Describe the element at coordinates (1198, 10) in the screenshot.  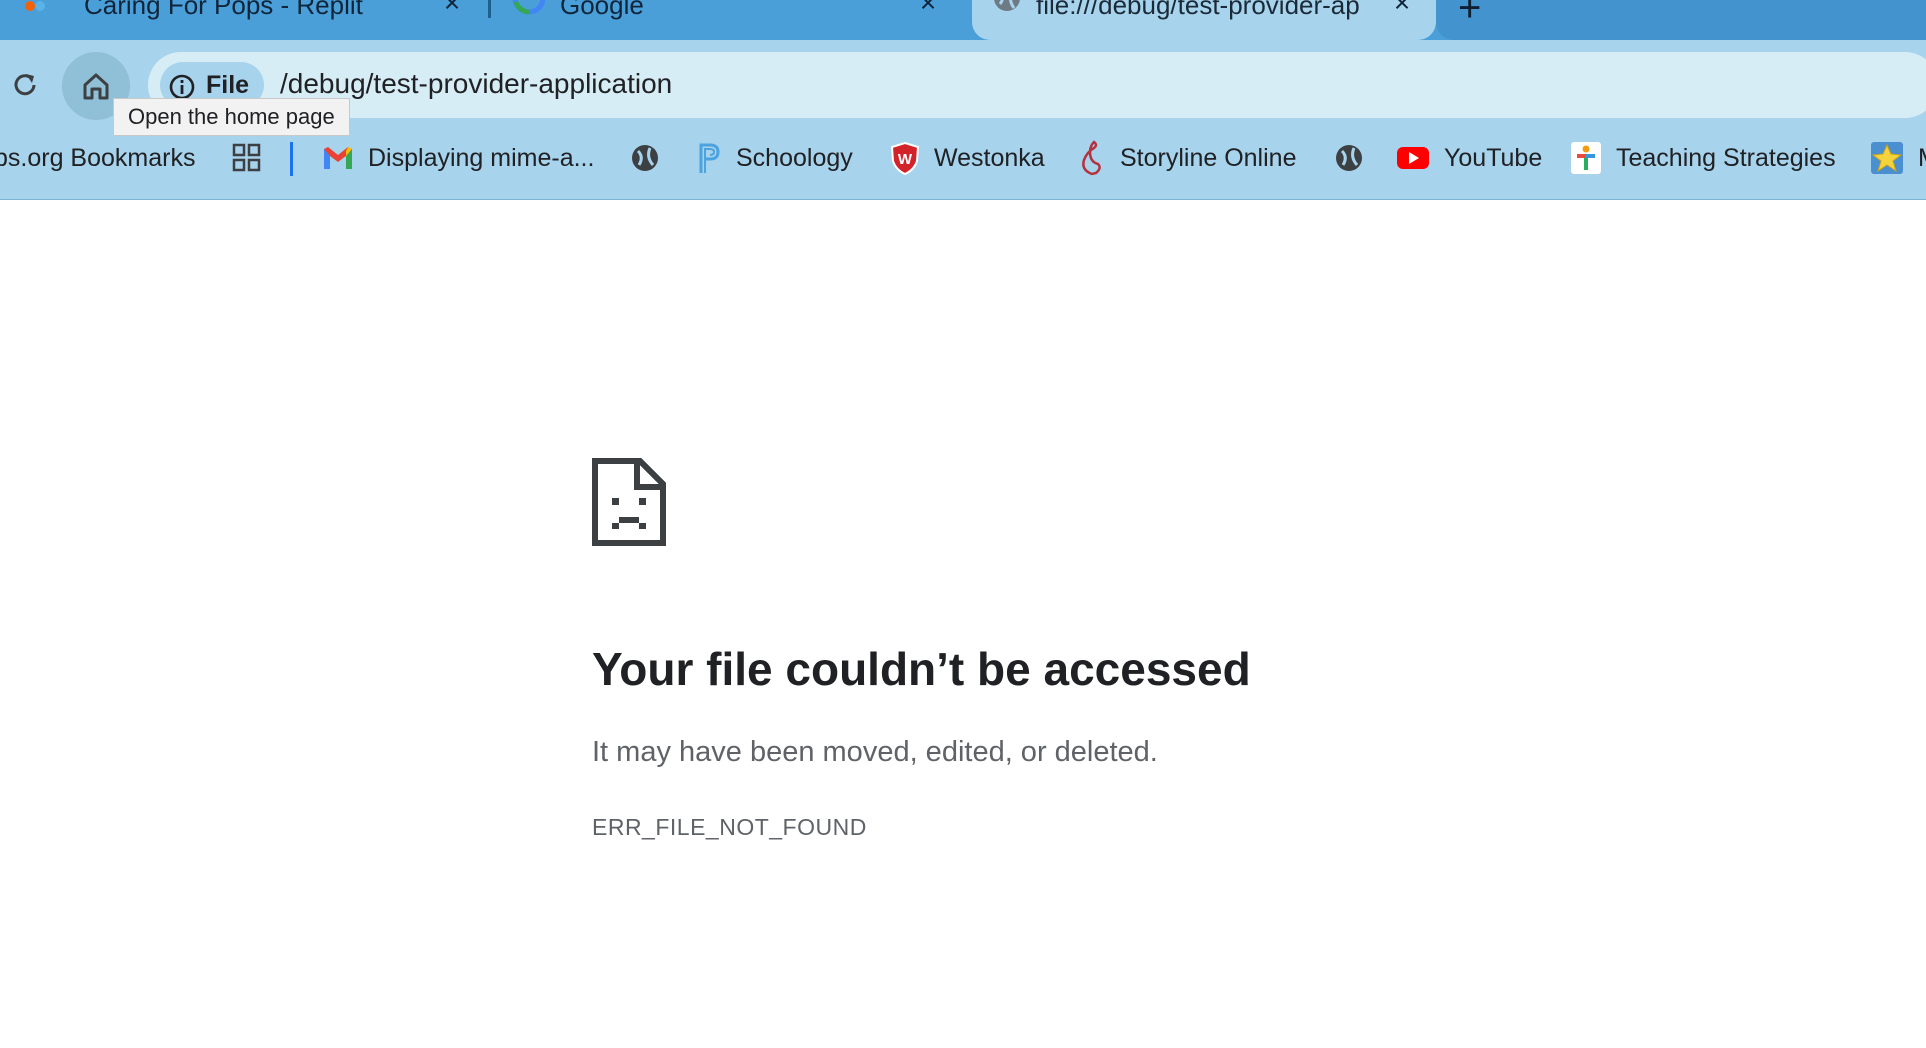
I see `tab-title: file:///debug/test-provider-ap` at that location.